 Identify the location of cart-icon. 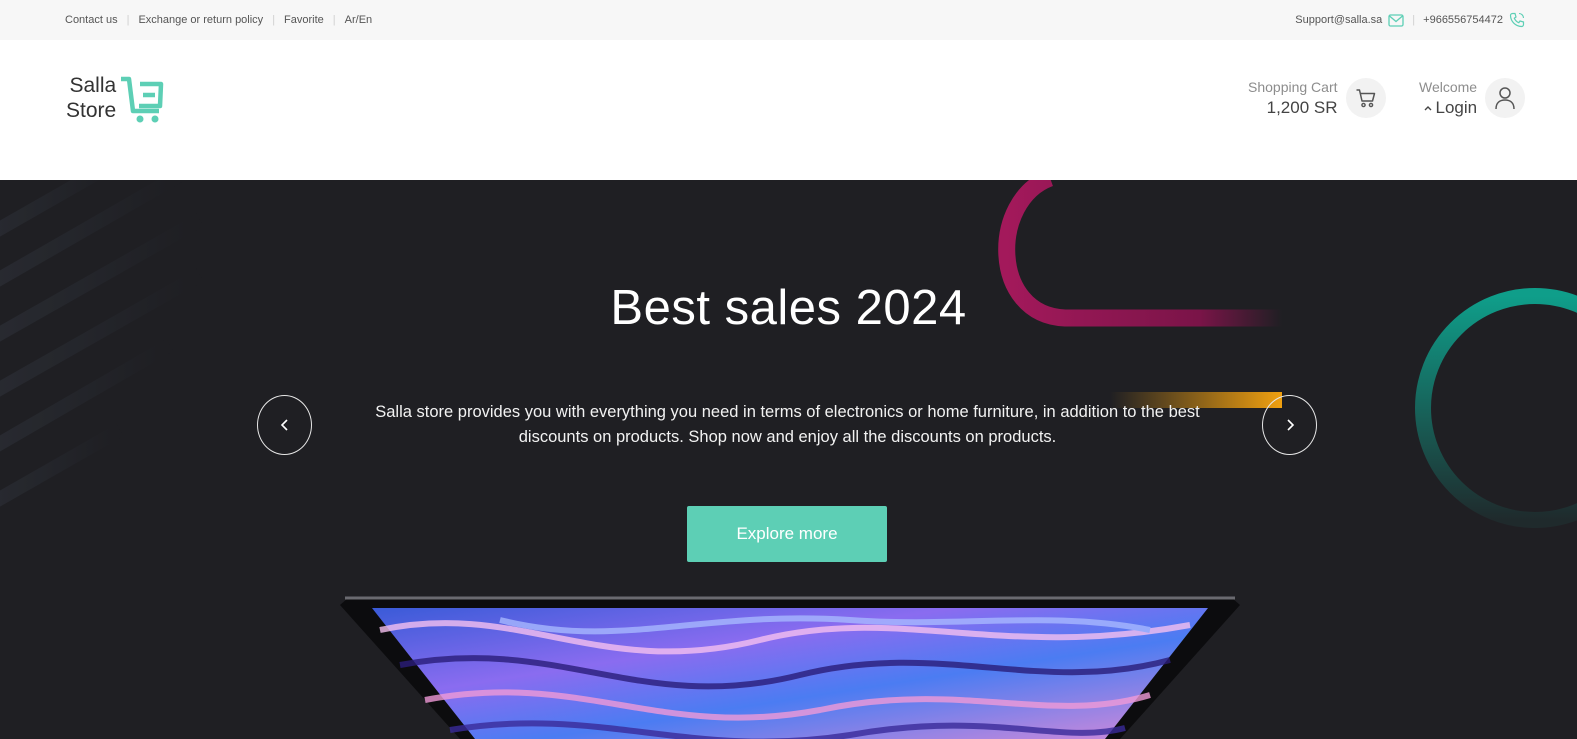
(1365, 98).